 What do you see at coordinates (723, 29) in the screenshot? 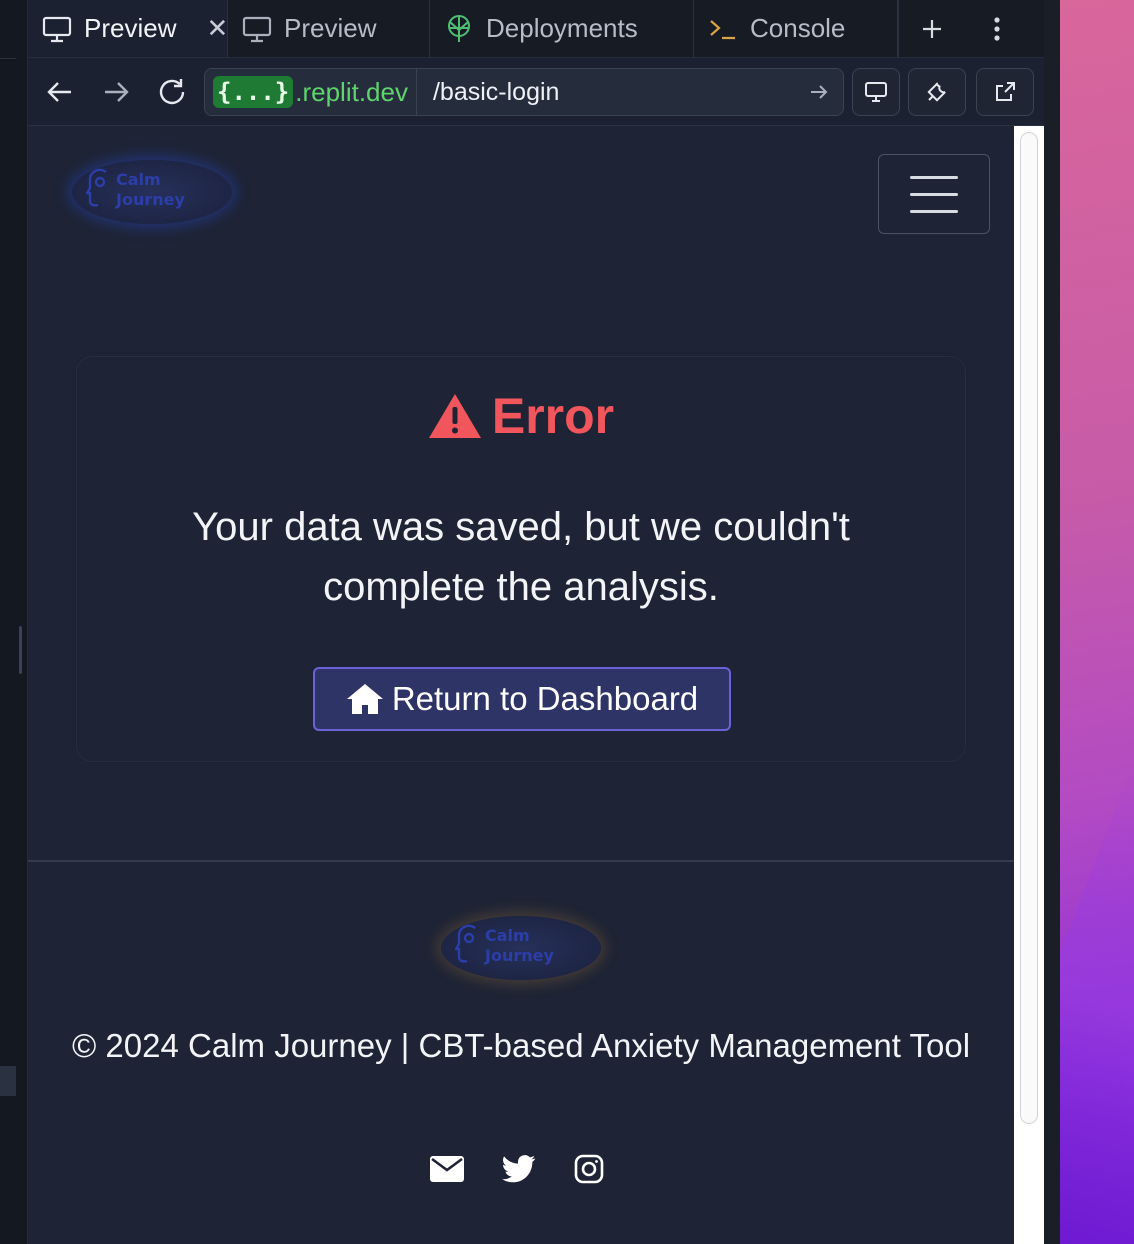
I see `terminal-icon` at bounding box center [723, 29].